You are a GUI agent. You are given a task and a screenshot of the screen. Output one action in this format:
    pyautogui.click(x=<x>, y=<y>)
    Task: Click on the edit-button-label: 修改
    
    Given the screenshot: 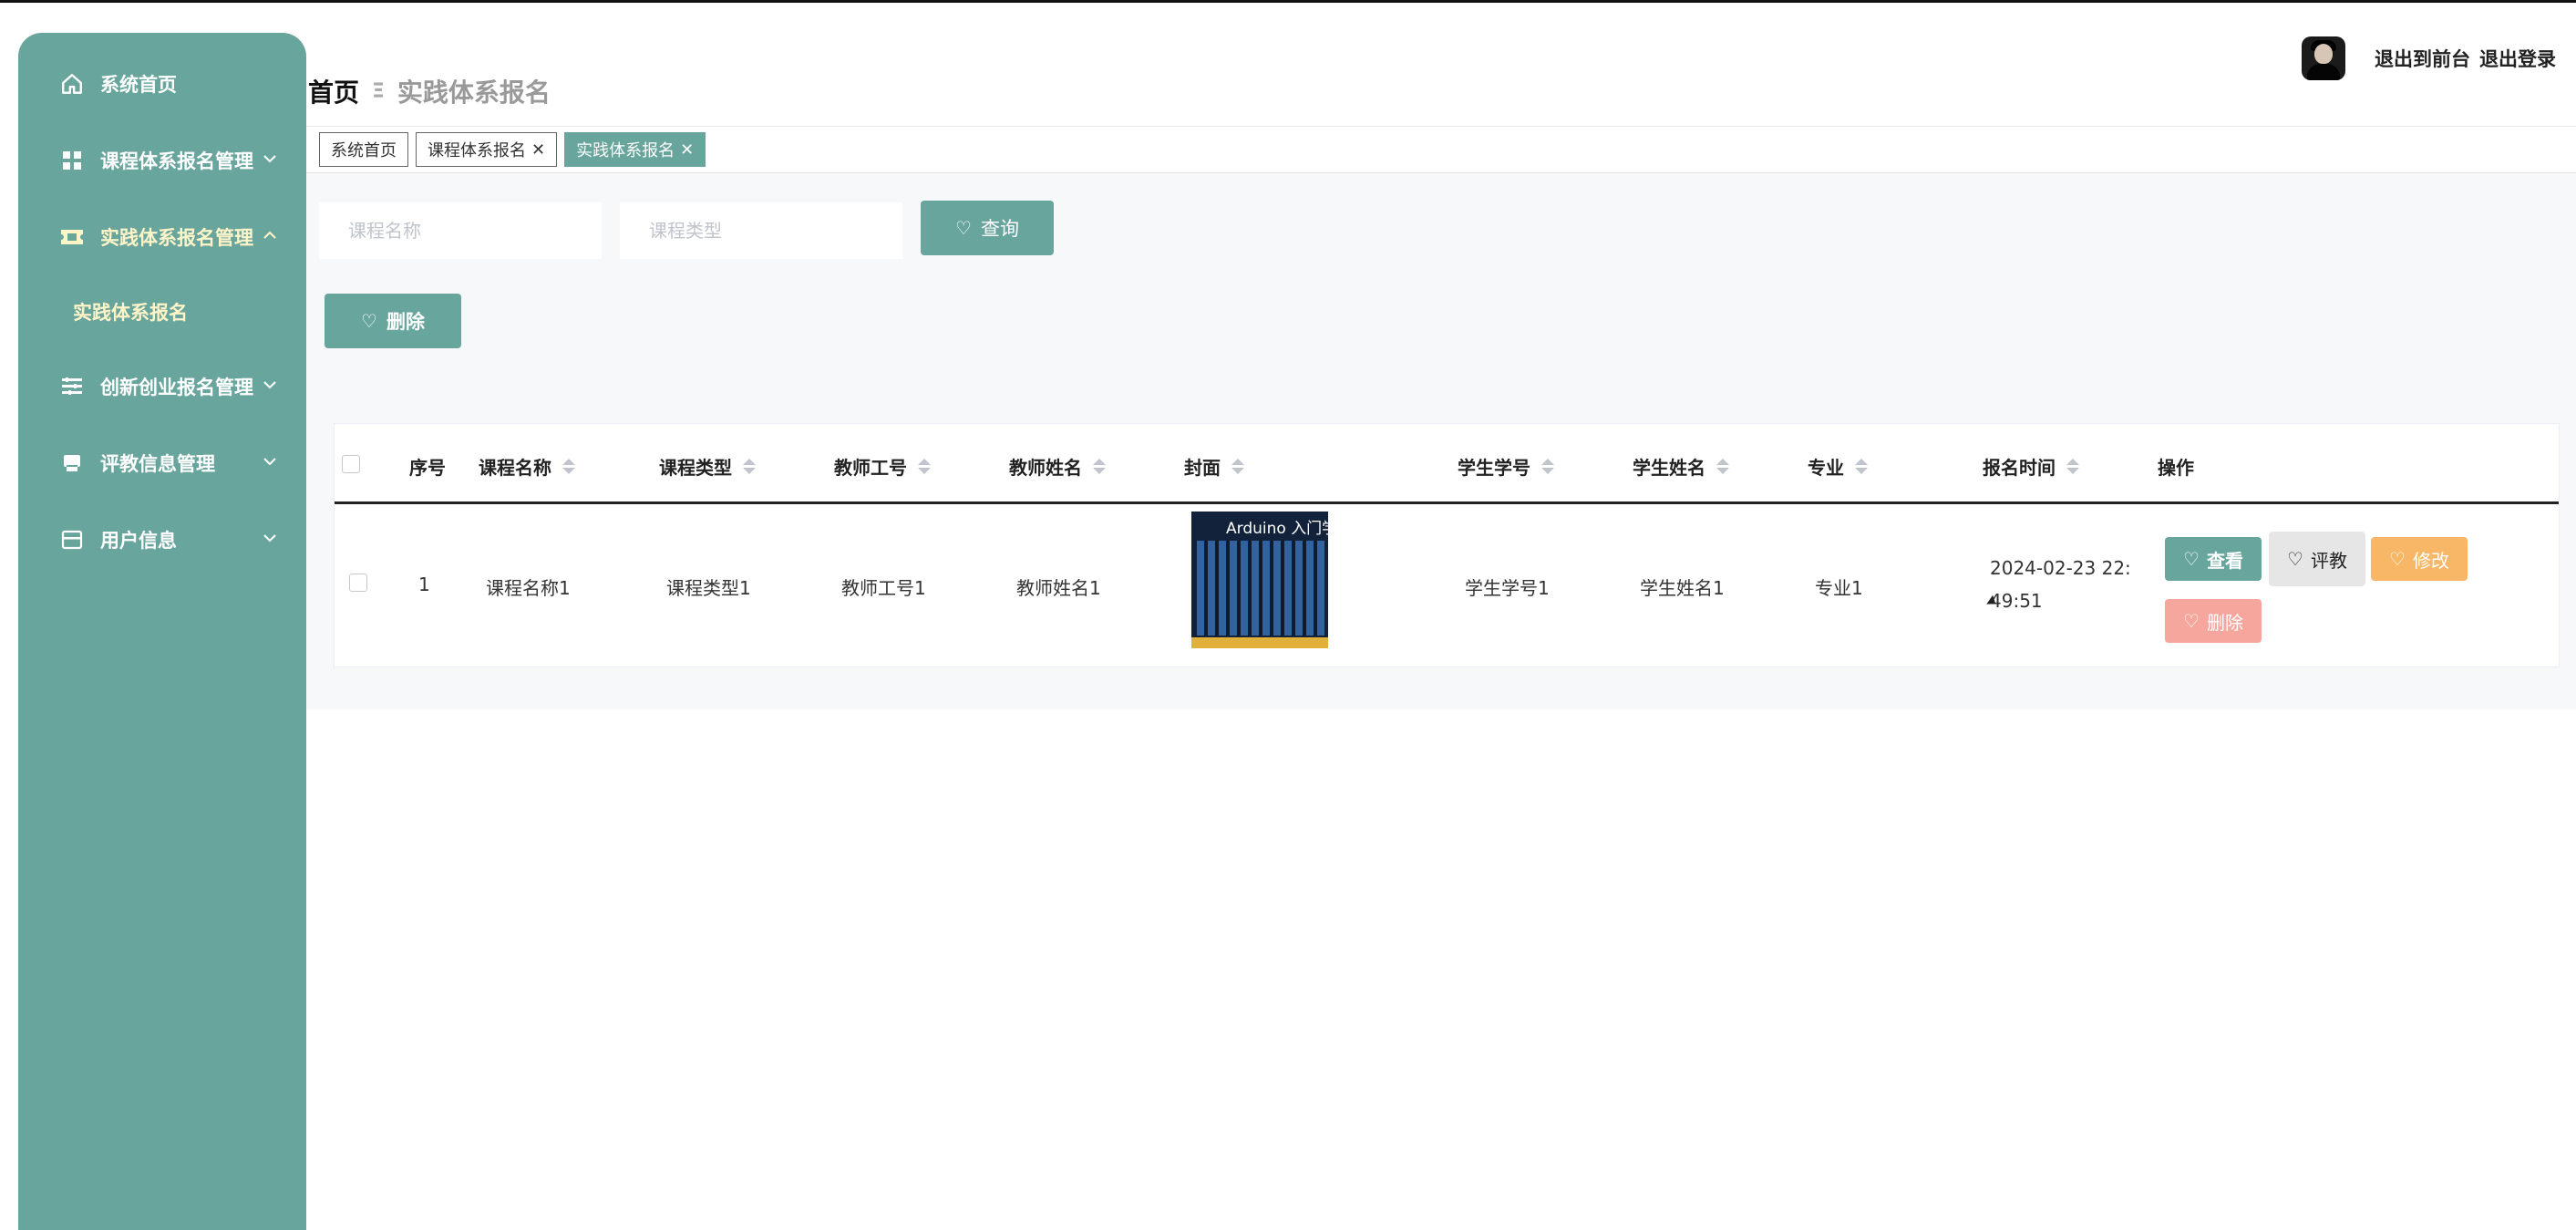 What is the action you would take?
    pyautogui.click(x=2430, y=560)
    